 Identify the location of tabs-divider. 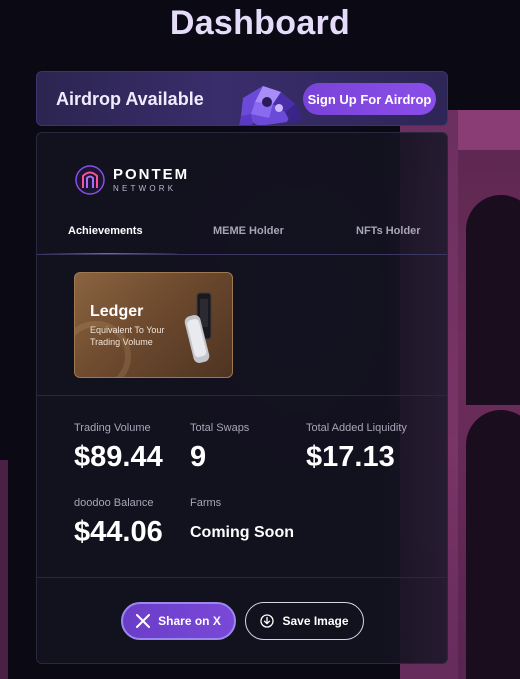
(242, 254).